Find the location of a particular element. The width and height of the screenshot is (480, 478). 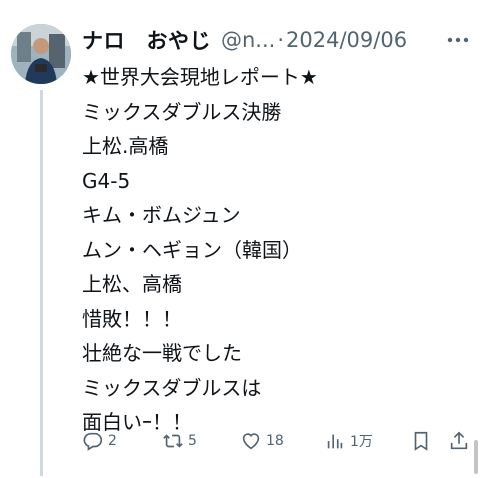

avatar is located at coordinates (41, 54).